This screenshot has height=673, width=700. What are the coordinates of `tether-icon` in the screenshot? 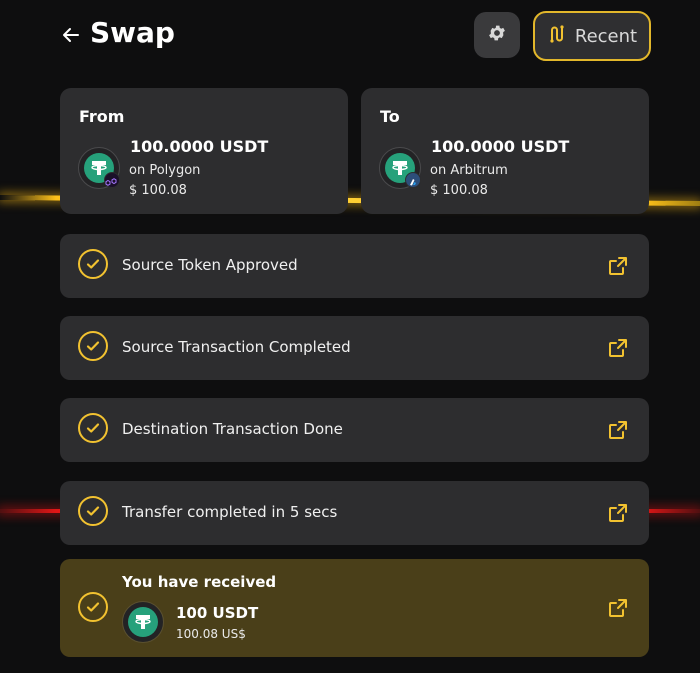 It's located at (143, 622).